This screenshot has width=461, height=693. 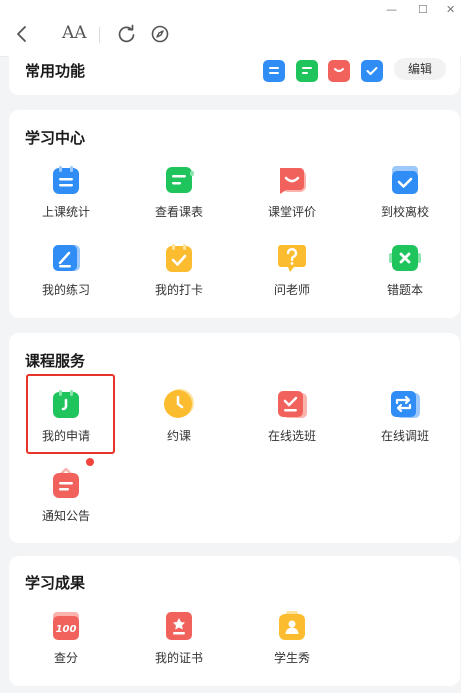 I want to click on class-stats-icon, so click(x=66, y=180).